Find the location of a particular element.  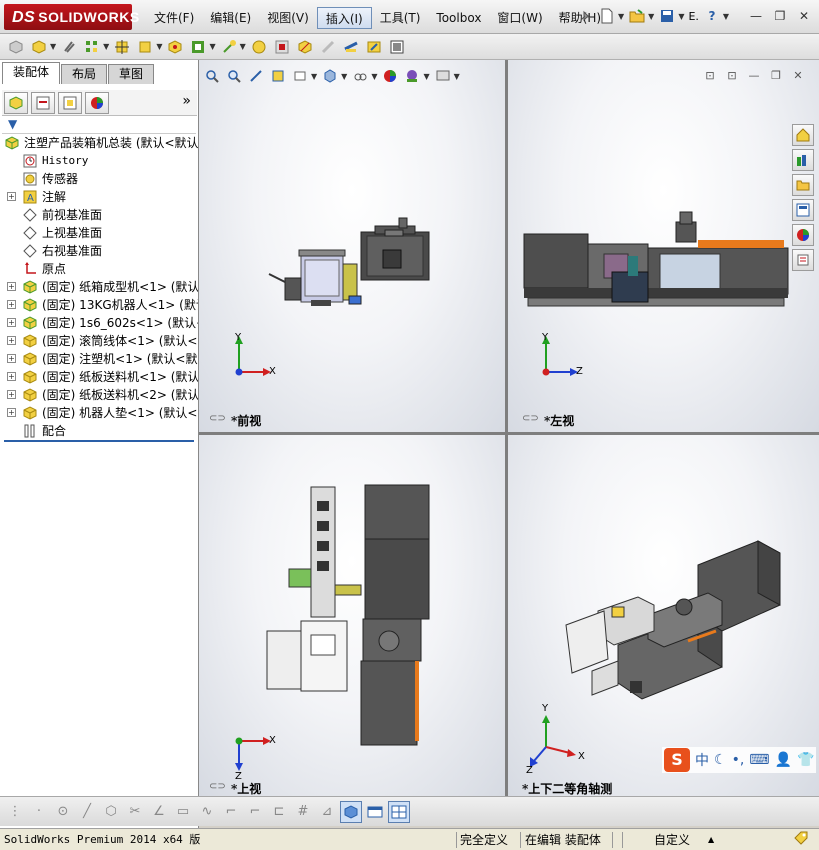

close-icon: ✕ is located at coordinates (804, 16).